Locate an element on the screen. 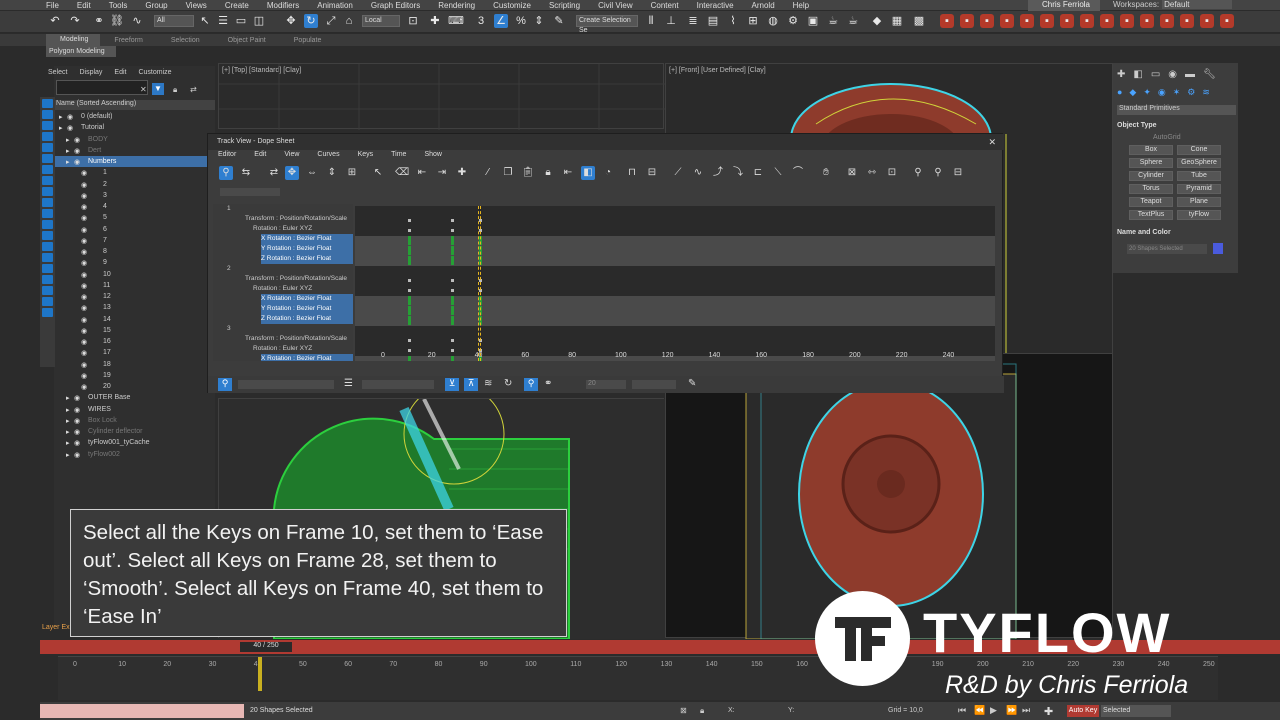 This screenshot has width=1280, height=720. arnold-render-icon: ▦ is located at coordinates (897, 21).